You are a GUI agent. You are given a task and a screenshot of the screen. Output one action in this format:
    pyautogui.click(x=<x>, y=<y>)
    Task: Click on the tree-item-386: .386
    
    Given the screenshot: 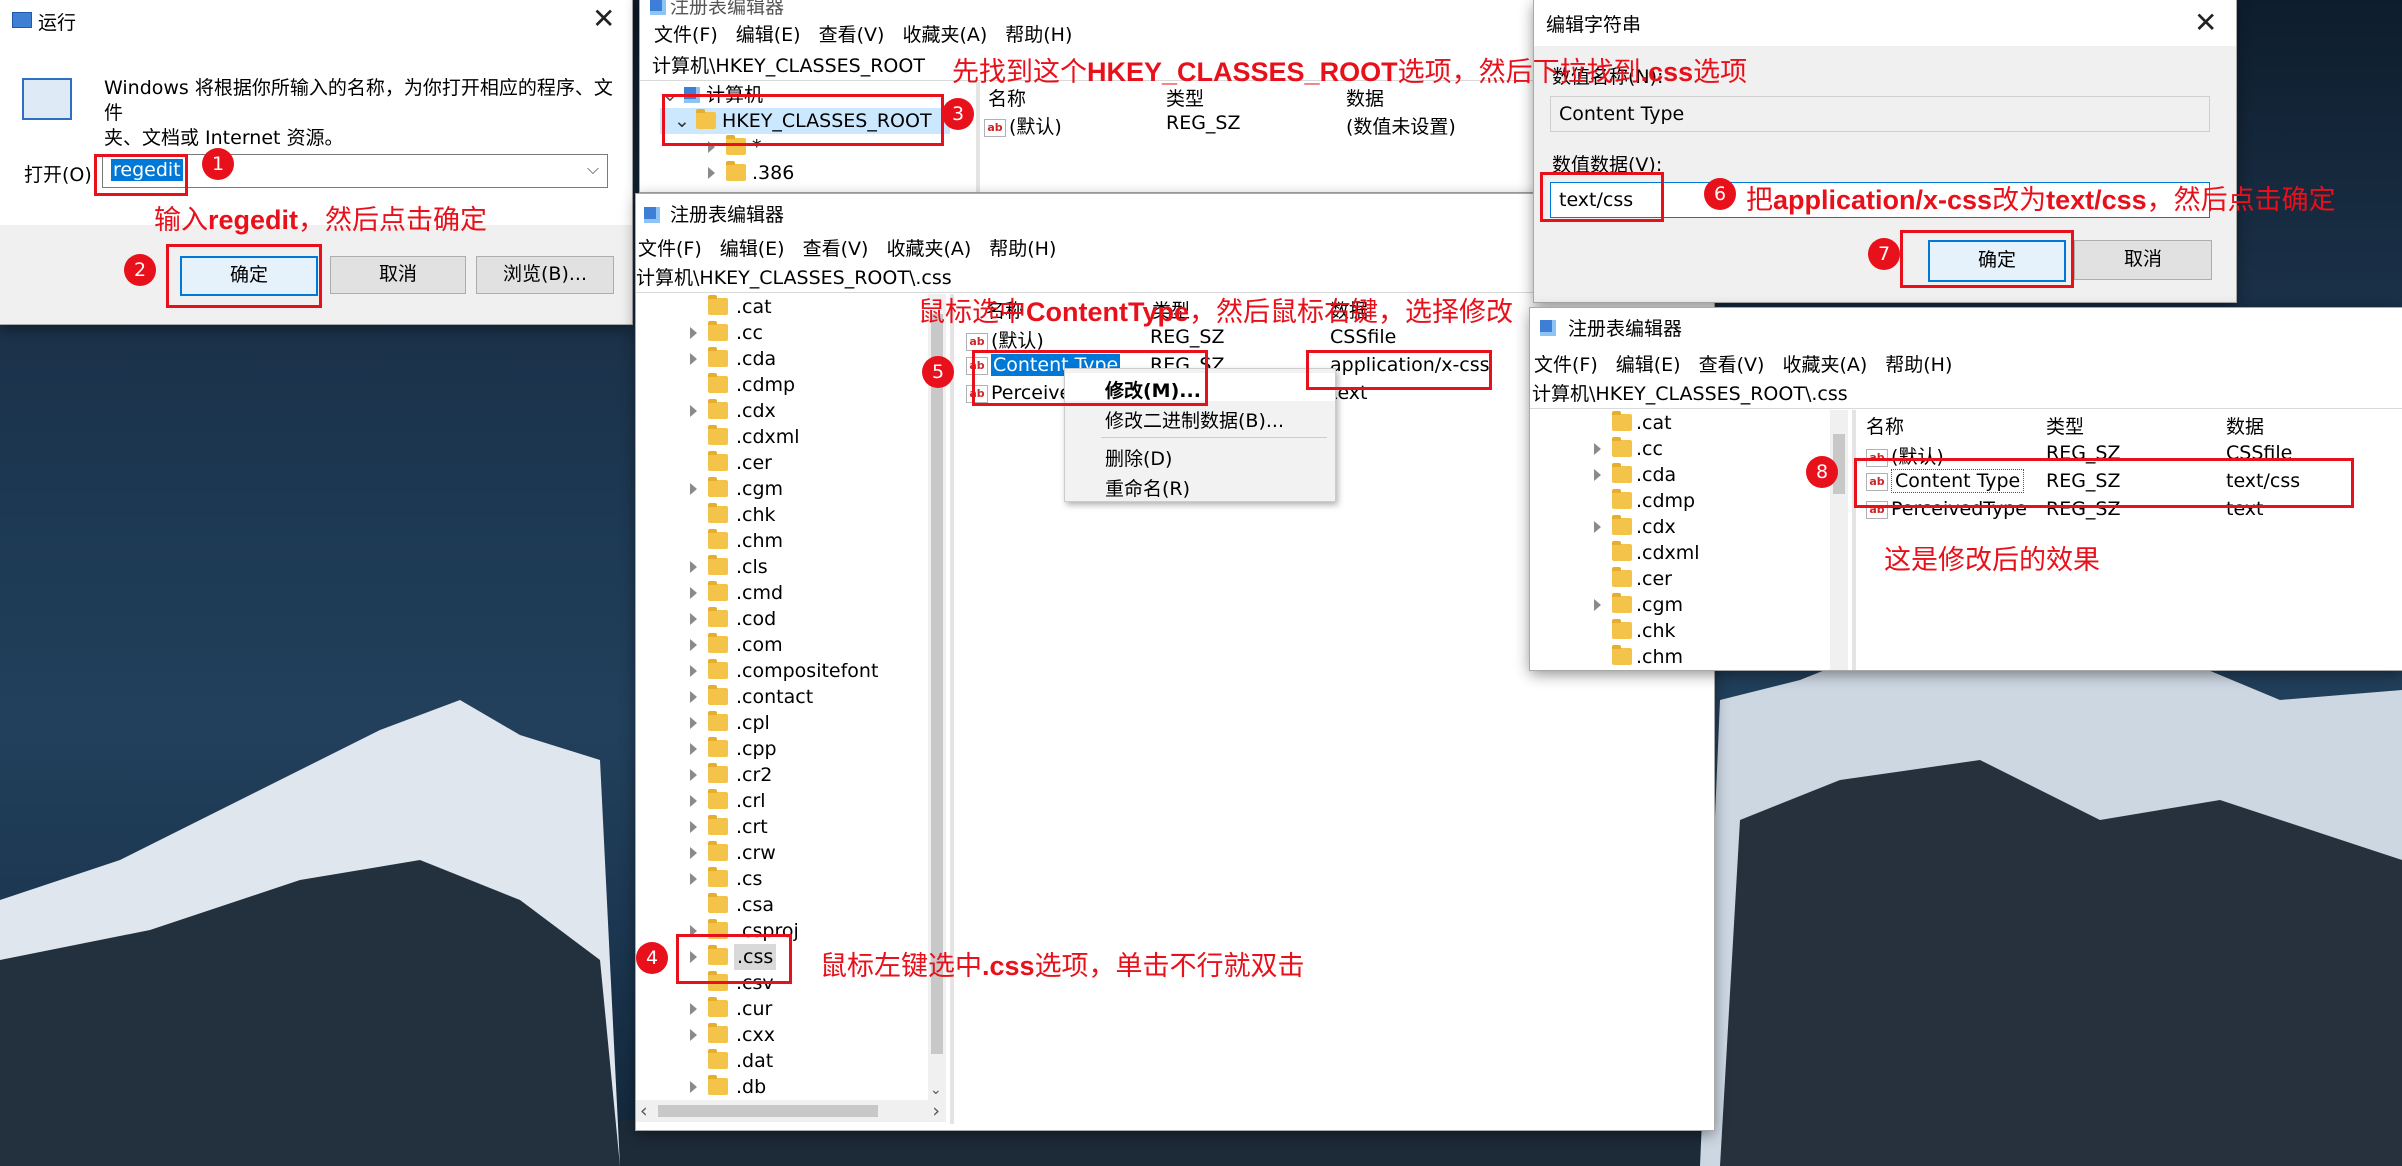 What is the action you would take?
    pyautogui.click(x=805, y=173)
    